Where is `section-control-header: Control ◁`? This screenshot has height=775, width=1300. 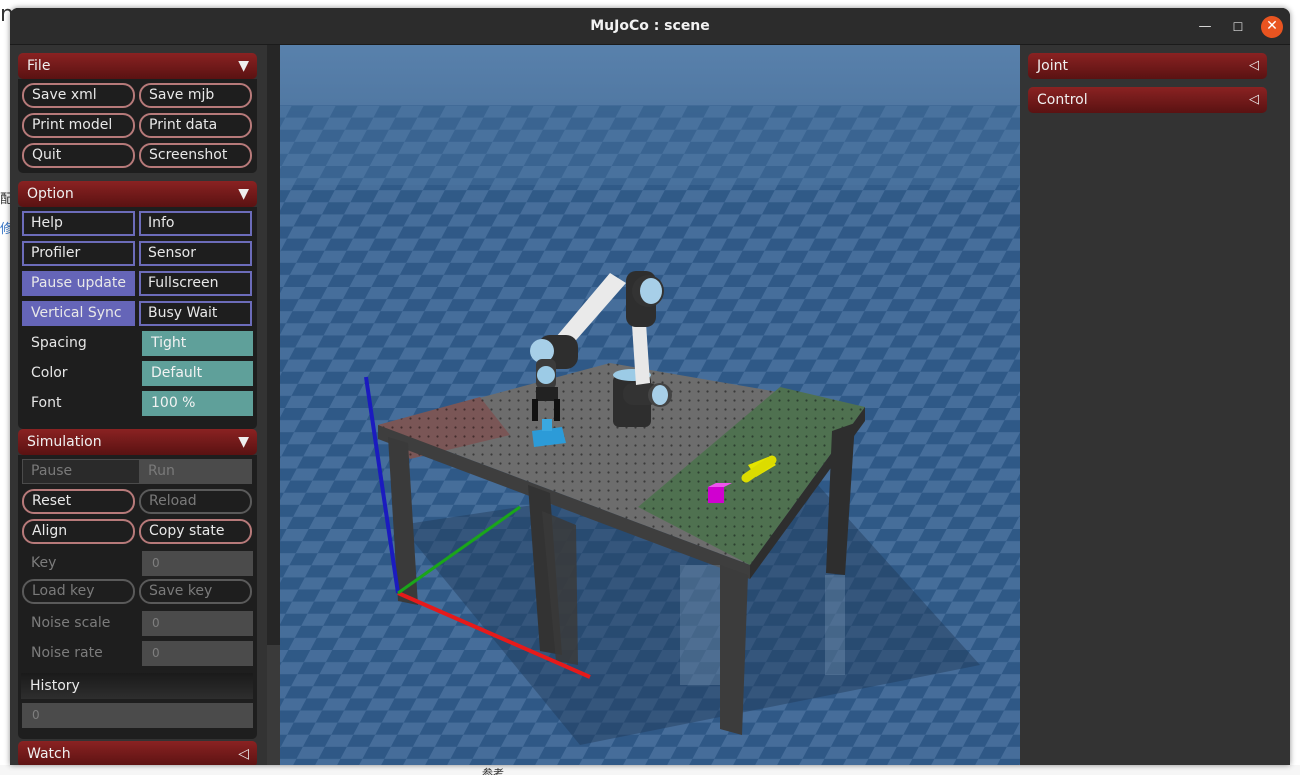
section-control-header: Control ◁ is located at coordinates (1147, 100).